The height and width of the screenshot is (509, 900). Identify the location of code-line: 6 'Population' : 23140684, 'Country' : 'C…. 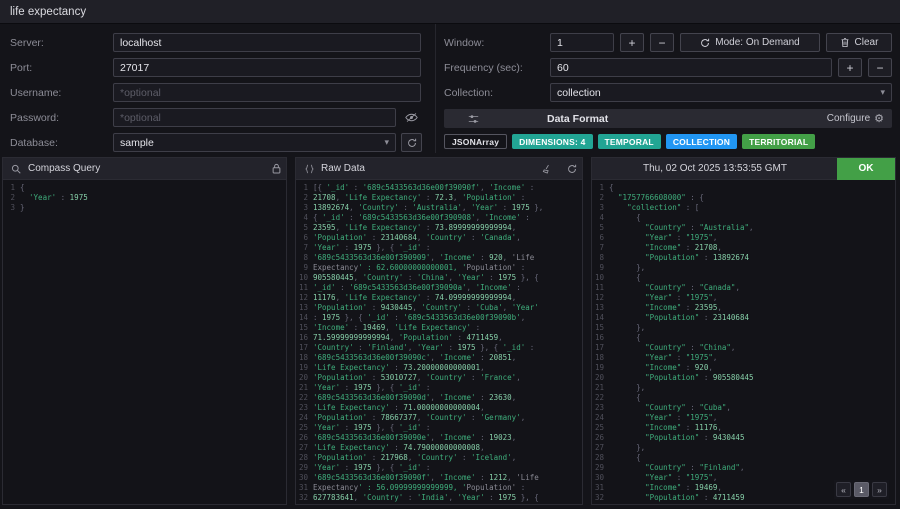
(412, 237).